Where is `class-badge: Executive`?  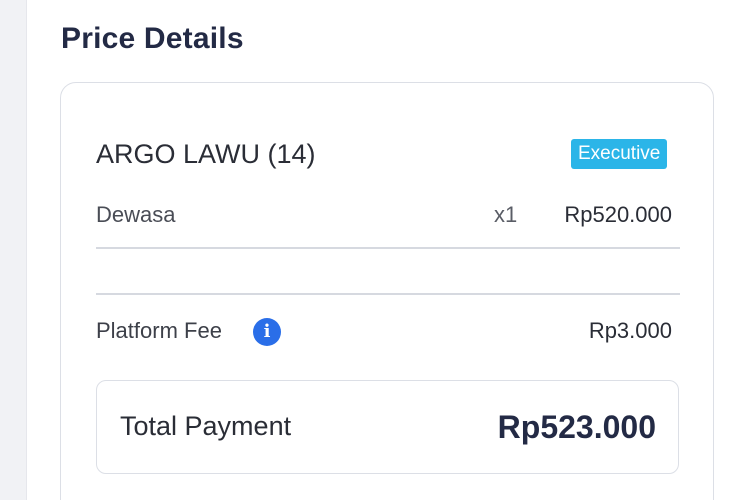 class-badge: Executive is located at coordinates (619, 154).